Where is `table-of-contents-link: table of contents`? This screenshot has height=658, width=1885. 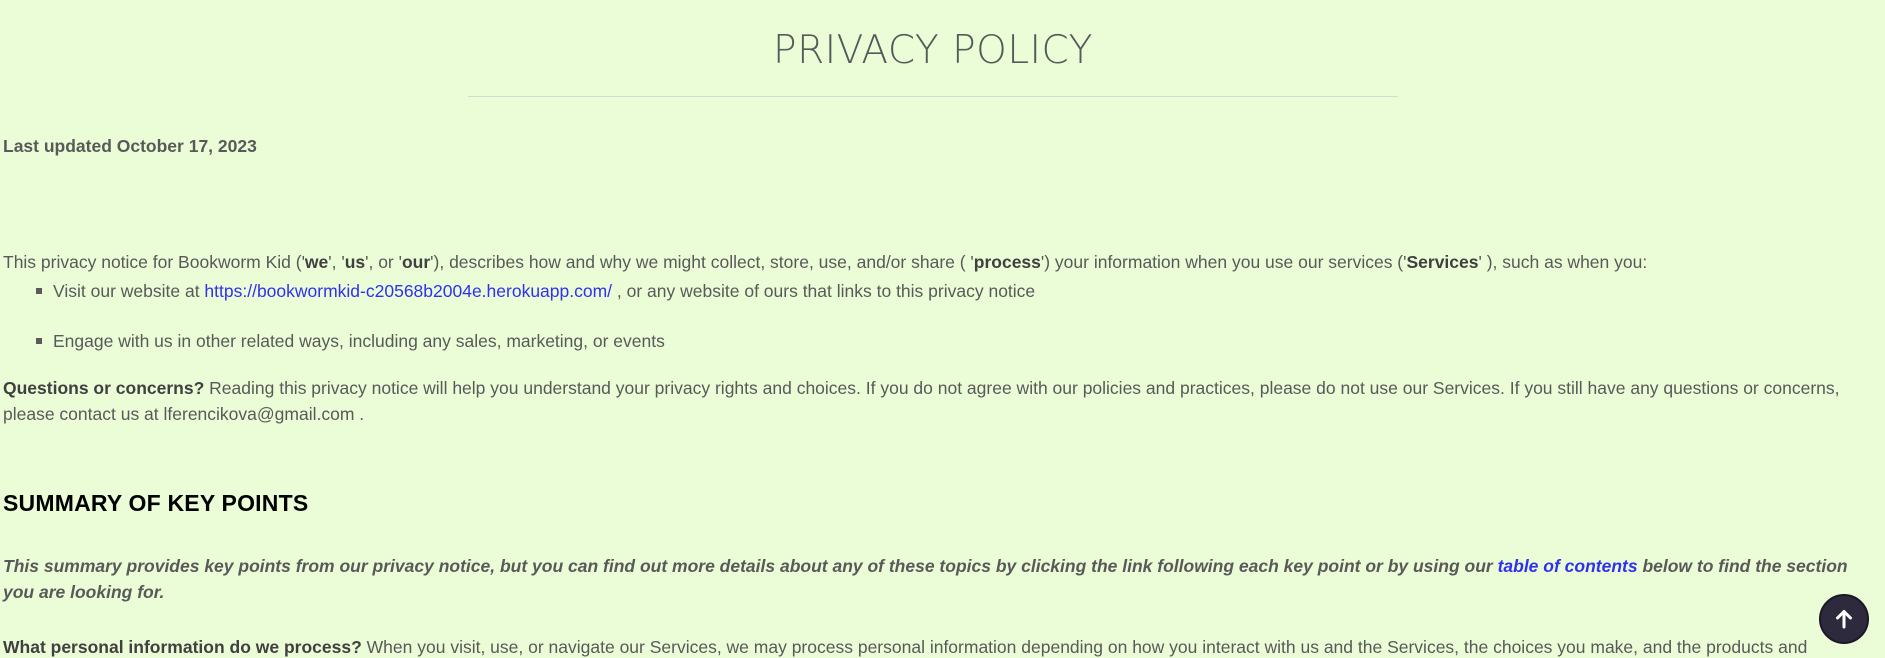 table-of-contents-link: table of contents is located at coordinates (1568, 566).